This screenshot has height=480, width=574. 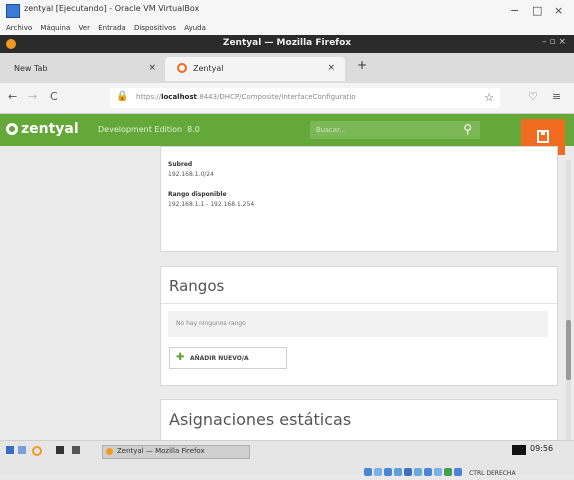 What do you see at coordinates (381, 130) in the screenshot?
I see `search-input` at bounding box center [381, 130].